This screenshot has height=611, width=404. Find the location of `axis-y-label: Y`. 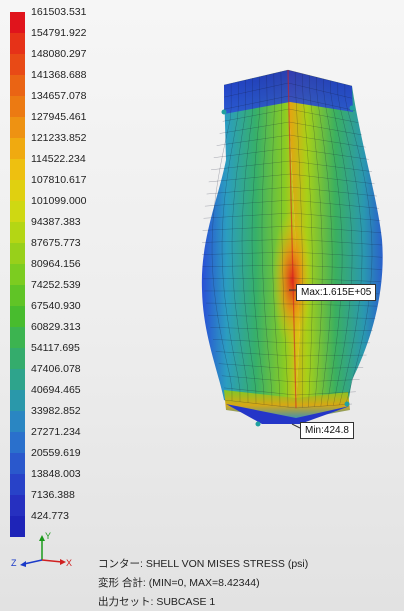

axis-y-label: Y is located at coordinates (48, 536).